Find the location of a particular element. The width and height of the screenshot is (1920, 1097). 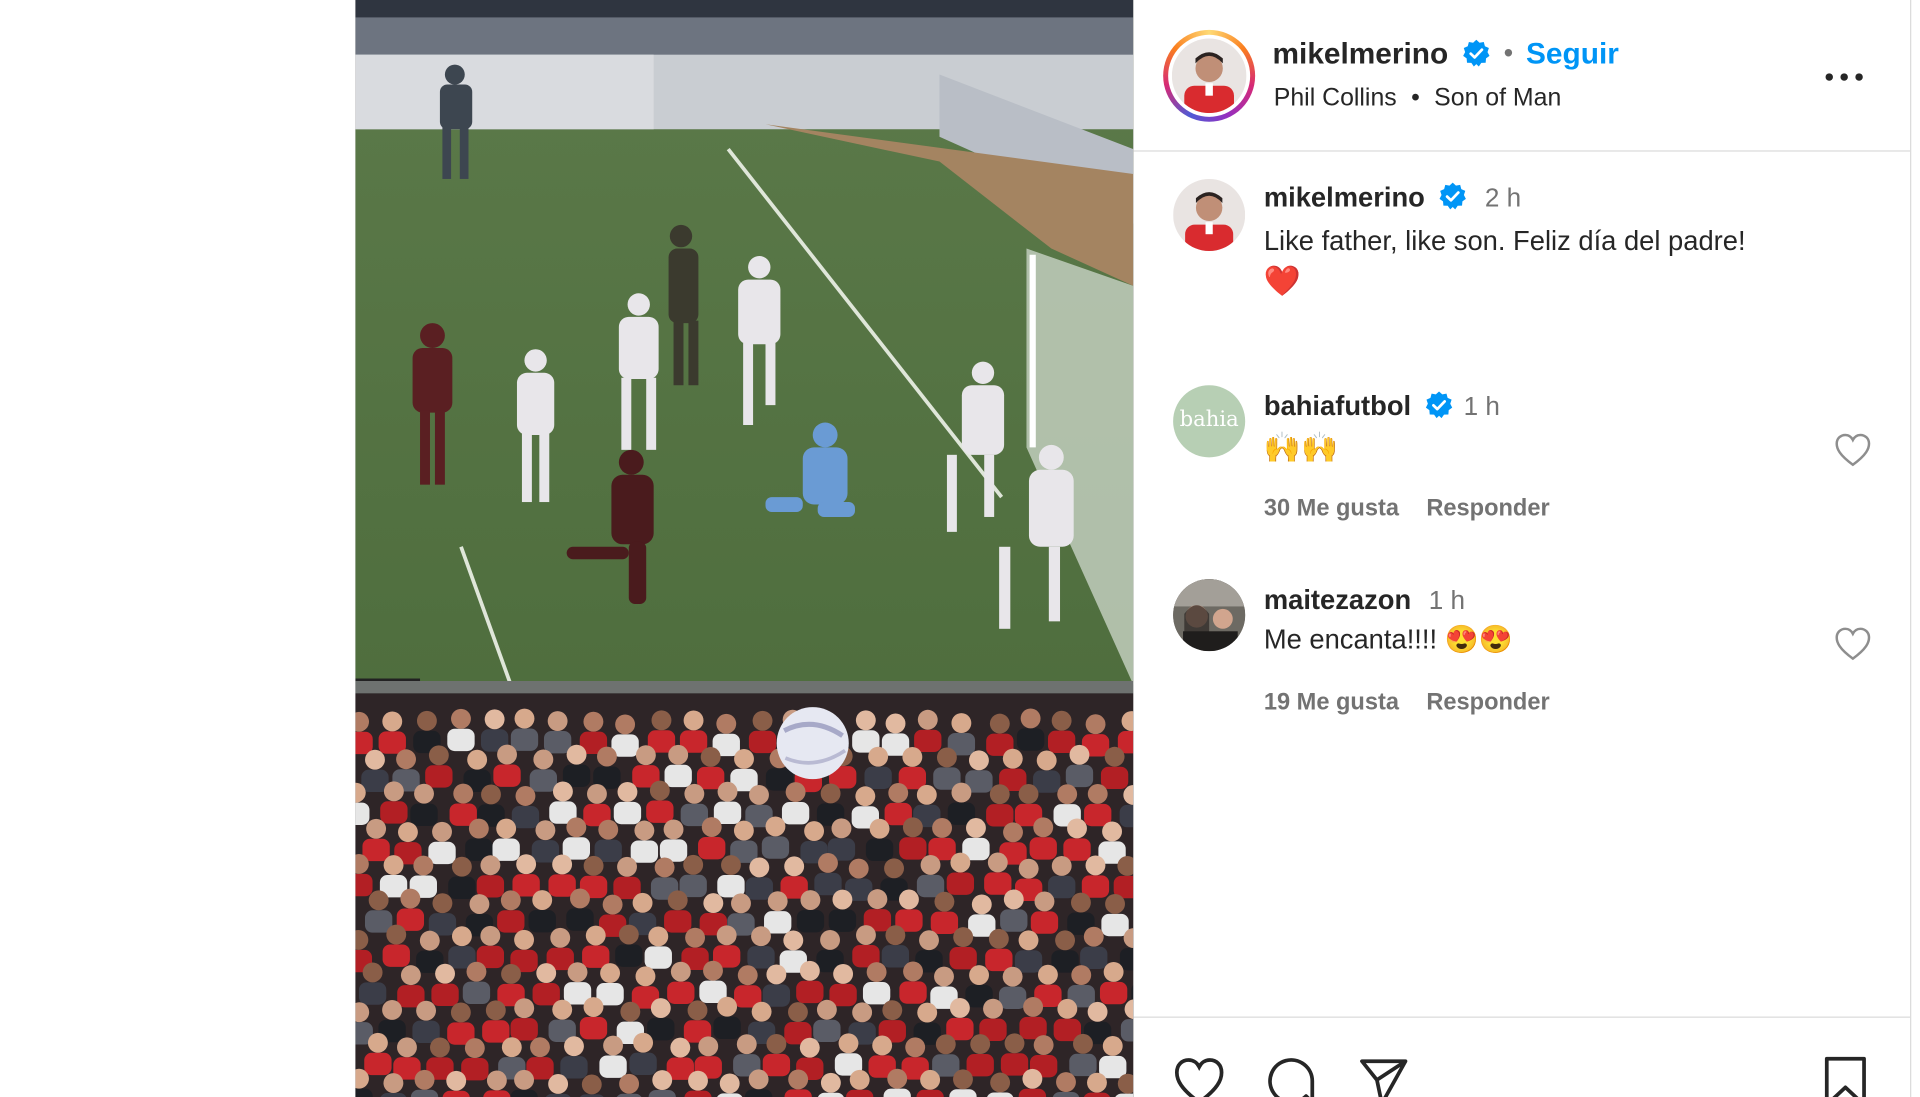

caption-username: mikelmerino 2 h is located at coordinates (1392, 197).